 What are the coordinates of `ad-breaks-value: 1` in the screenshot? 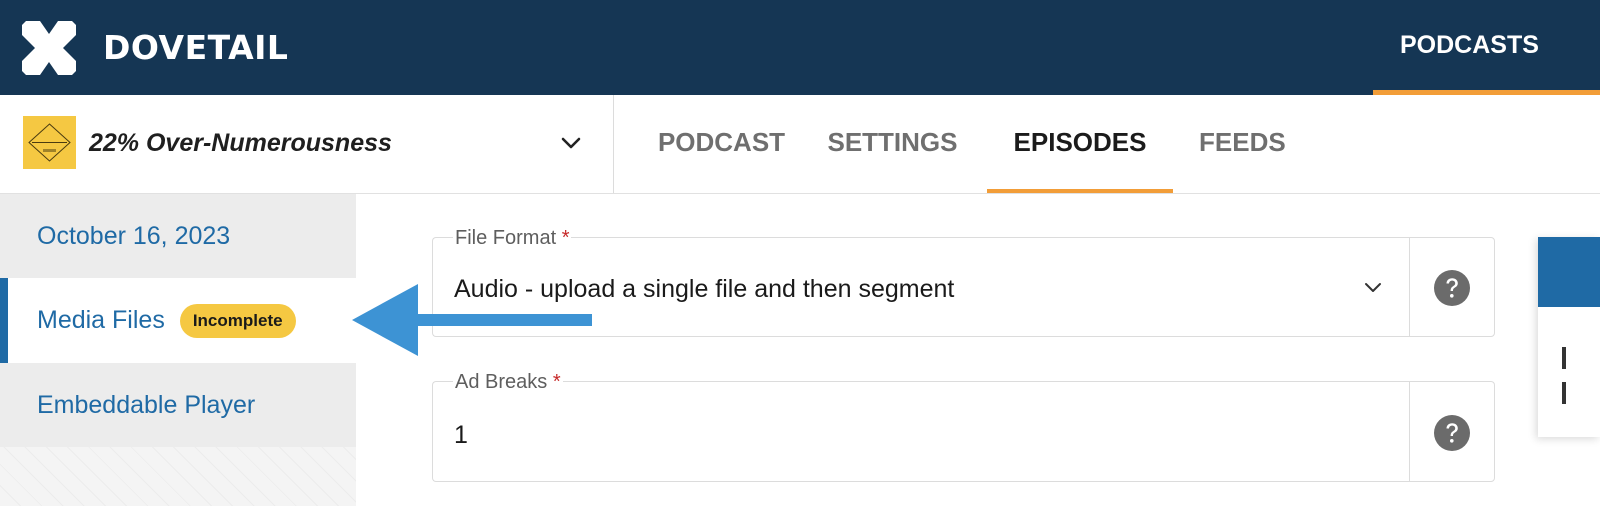 It's located at (461, 435).